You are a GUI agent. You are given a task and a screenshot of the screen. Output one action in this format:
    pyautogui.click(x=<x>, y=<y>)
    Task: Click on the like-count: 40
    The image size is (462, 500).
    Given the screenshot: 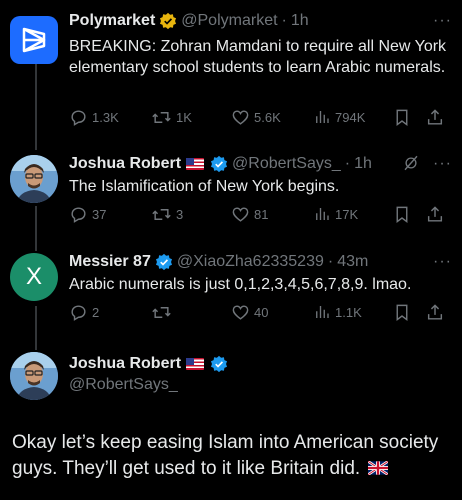 What is the action you would take?
    pyautogui.click(x=261, y=312)
    